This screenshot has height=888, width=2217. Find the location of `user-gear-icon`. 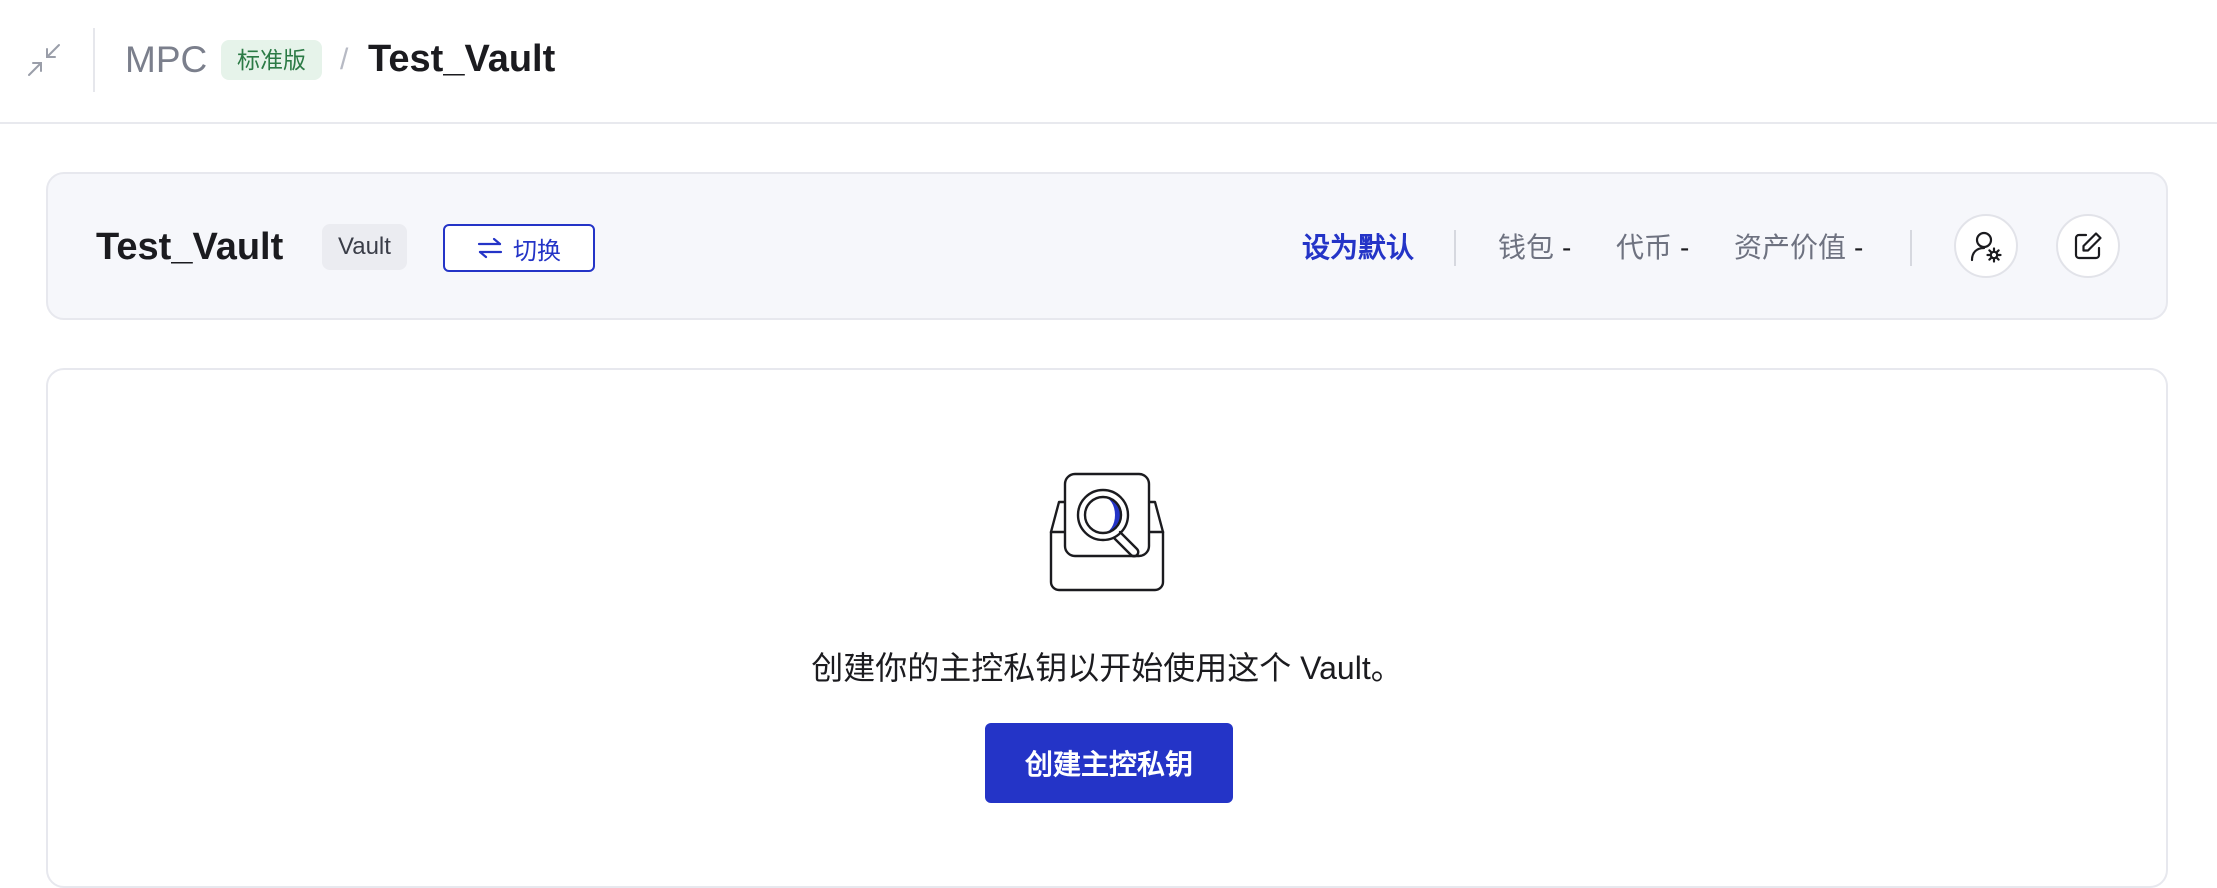

user-gear-icon is located at coordinates (1986, 247).